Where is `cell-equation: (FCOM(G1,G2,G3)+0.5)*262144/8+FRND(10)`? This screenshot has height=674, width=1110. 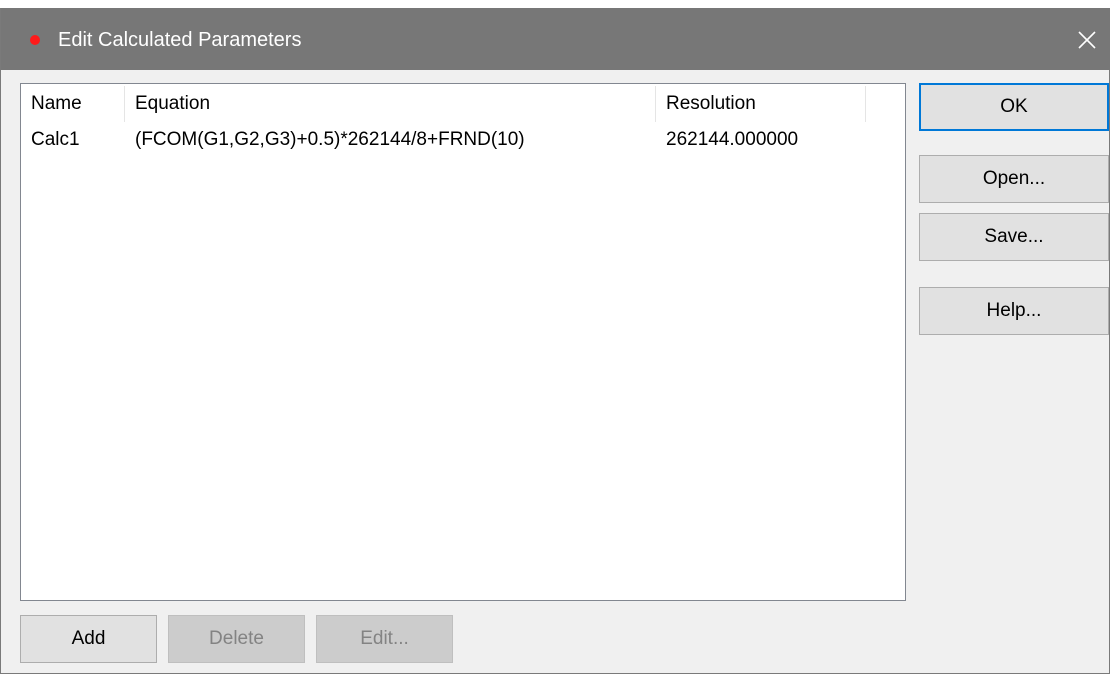 cell-equation: (FCOM(G1,G2,G3)+0.5)*262144/8+FRND(10) is located at coordinates (330, 139).